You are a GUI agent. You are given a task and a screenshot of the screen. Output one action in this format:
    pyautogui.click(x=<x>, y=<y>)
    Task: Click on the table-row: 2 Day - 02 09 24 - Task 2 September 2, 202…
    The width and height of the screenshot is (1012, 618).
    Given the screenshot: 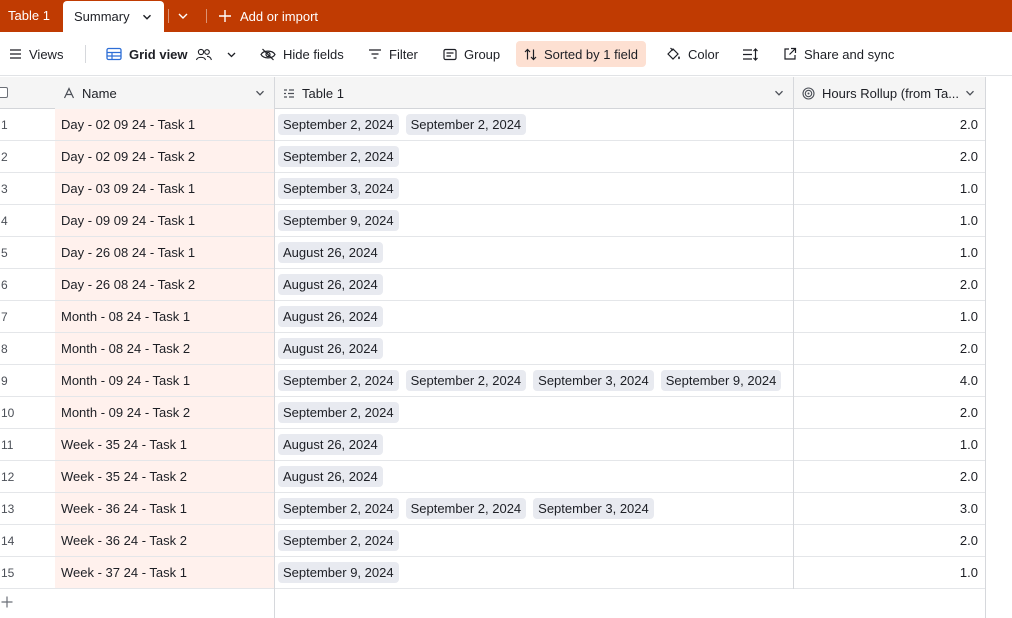 What is the action you would take?
    pyautogui.click(x=492, y=157)
    